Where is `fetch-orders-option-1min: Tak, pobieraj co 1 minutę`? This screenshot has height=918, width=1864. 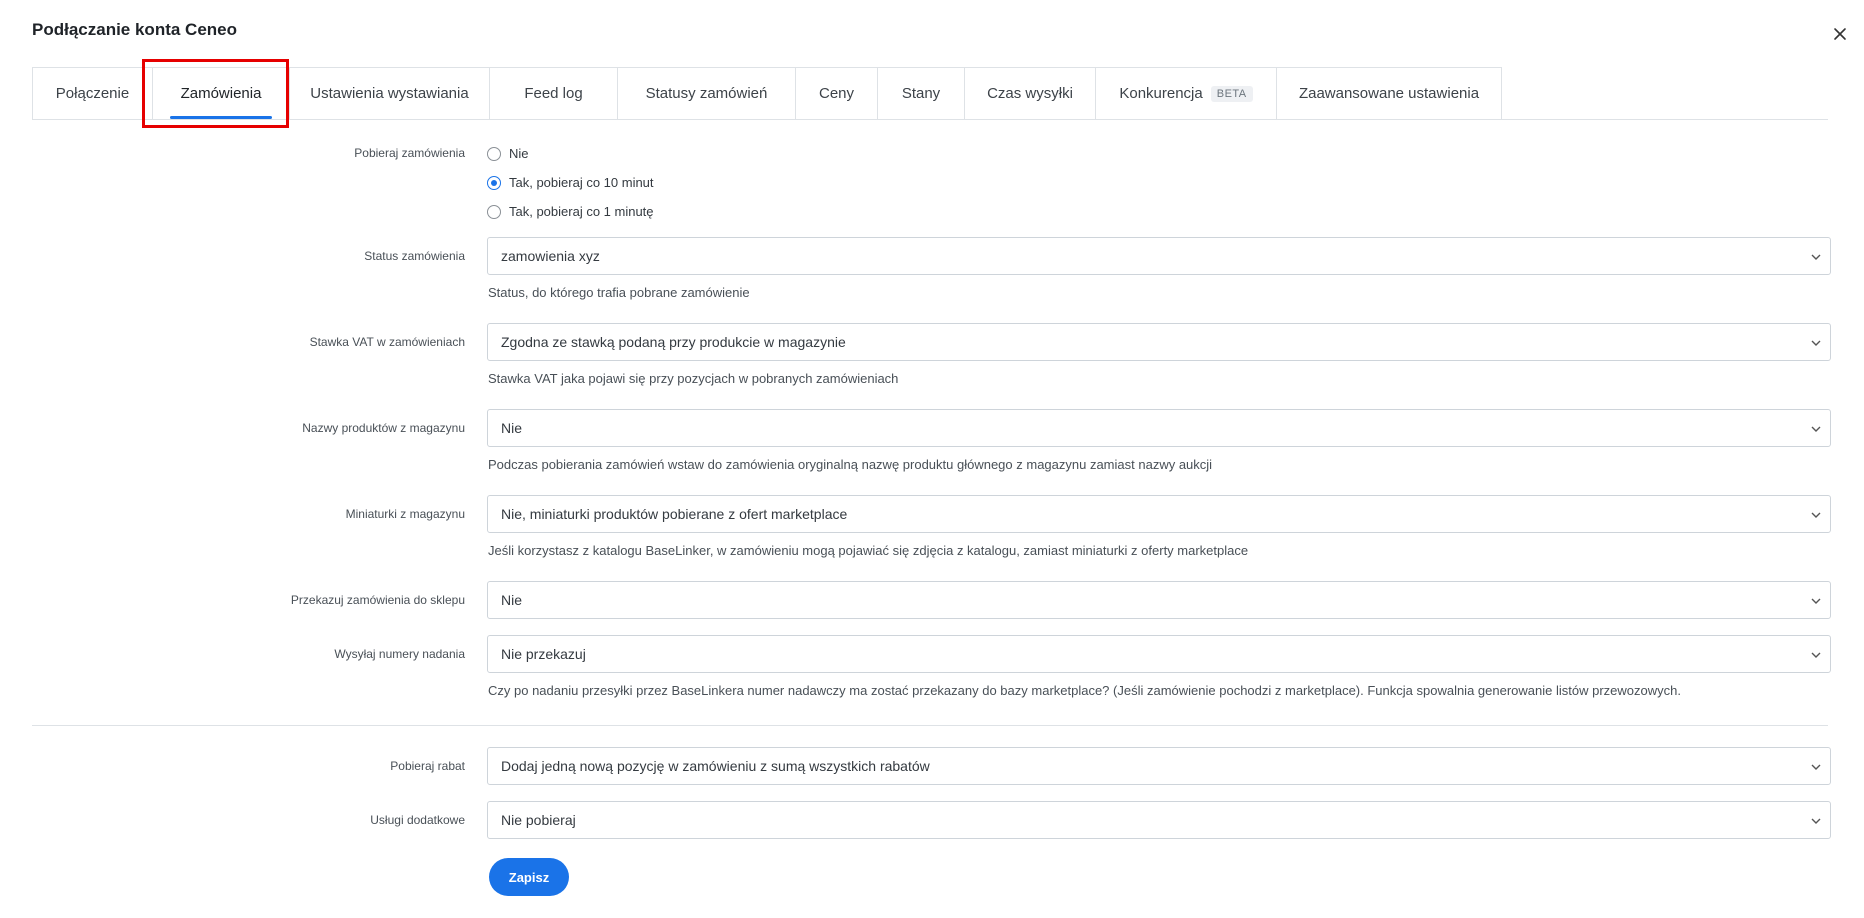 fetch-orders-option-1min: Tak, pobieraj co 1 minutę is located at coordinates (570, 211).